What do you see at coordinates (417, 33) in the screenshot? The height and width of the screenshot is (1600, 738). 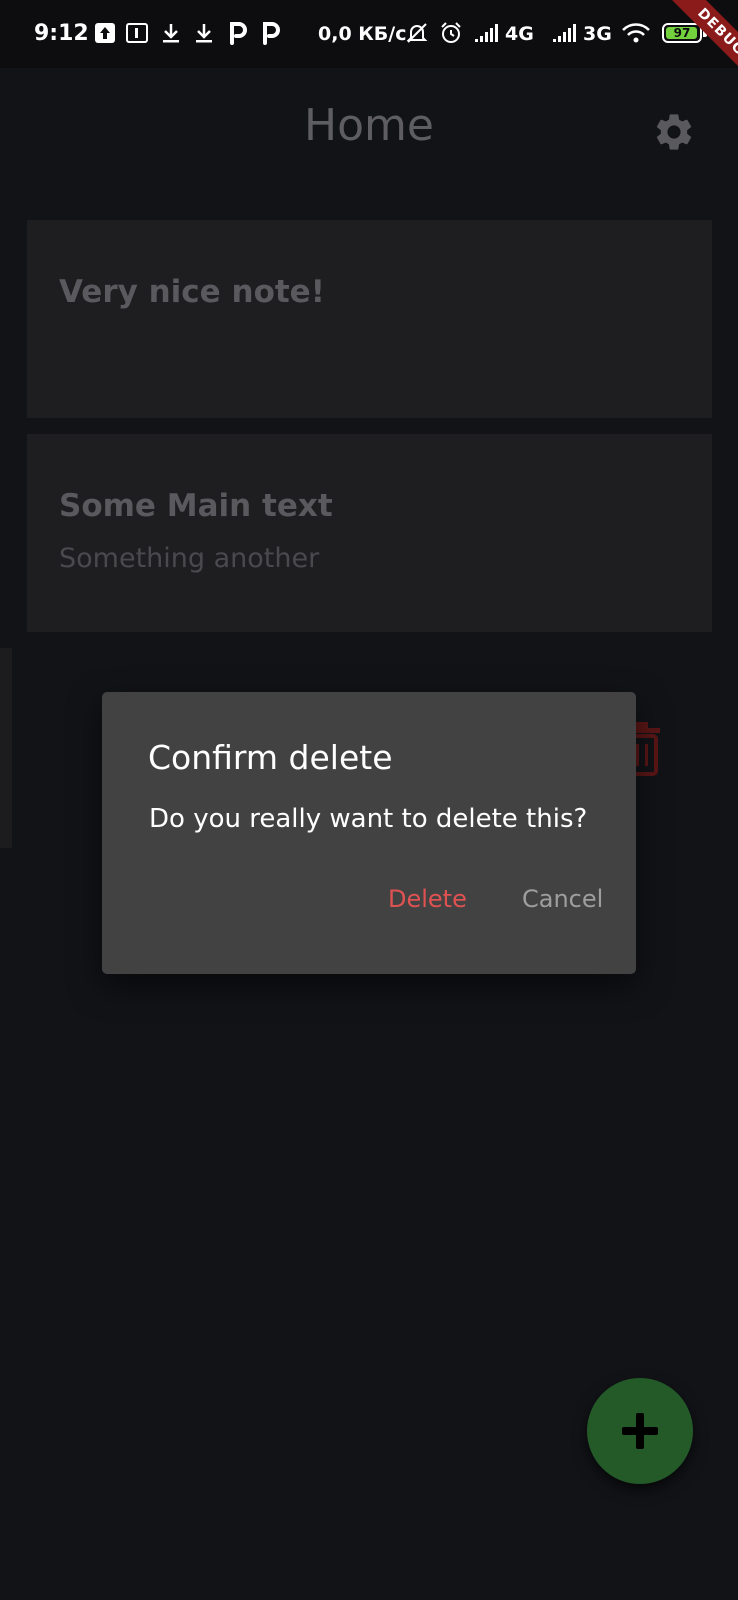 I see `mute-bell-icon` at bounding box center [417, 33].